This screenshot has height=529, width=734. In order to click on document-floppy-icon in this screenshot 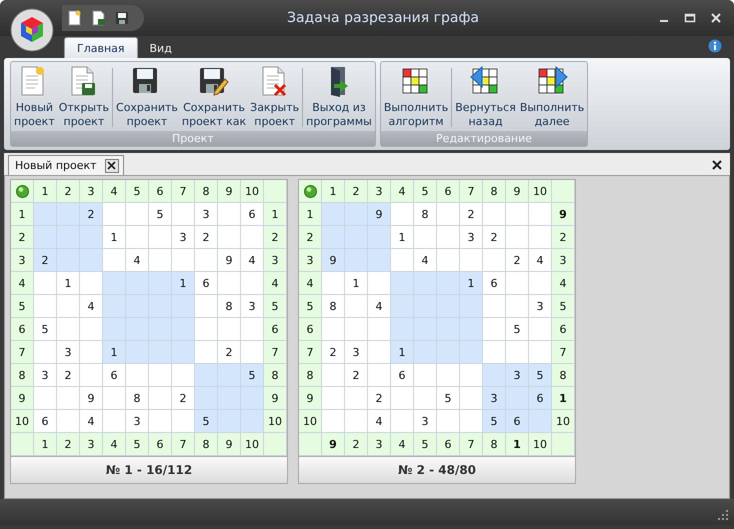, I will do `click(98, 18)`.